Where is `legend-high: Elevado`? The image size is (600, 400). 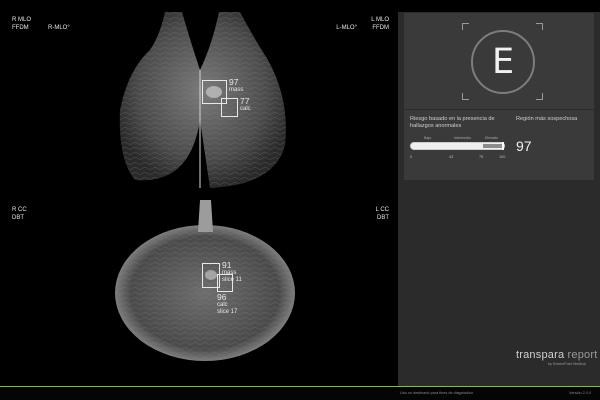 legend-high: Elevado is located at coordinates (491, 138).